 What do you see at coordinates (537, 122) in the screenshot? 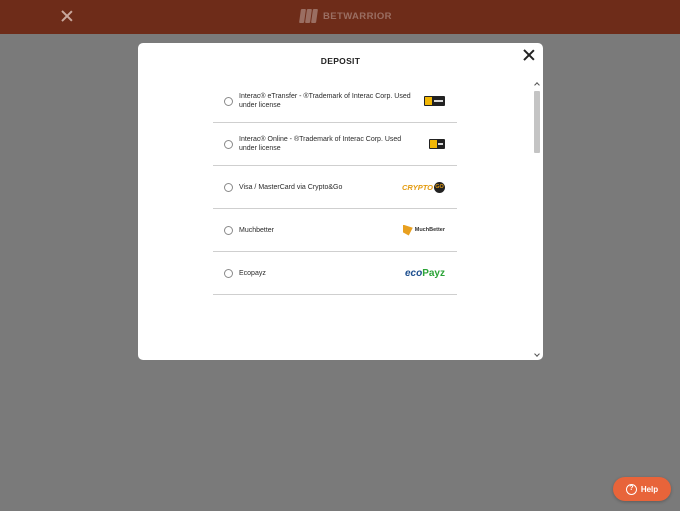
I see `scrollbar-thumb` at bounding box center [537, 122].